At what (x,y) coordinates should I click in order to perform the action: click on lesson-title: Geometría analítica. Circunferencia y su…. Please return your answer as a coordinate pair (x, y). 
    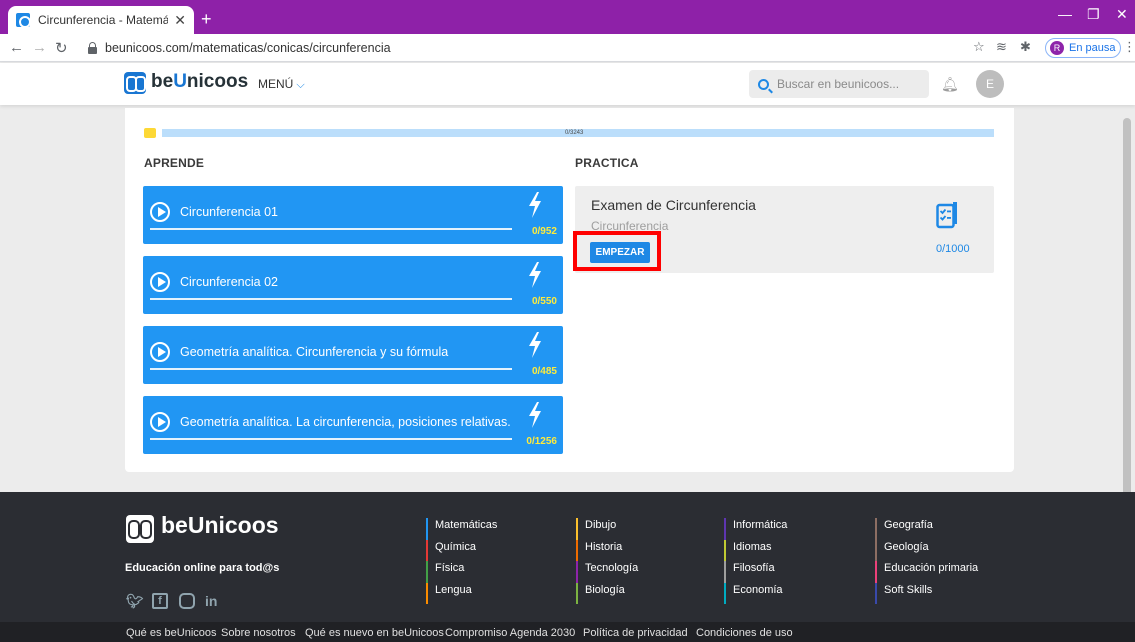
    Looking at the image, I should click on (314, 352).